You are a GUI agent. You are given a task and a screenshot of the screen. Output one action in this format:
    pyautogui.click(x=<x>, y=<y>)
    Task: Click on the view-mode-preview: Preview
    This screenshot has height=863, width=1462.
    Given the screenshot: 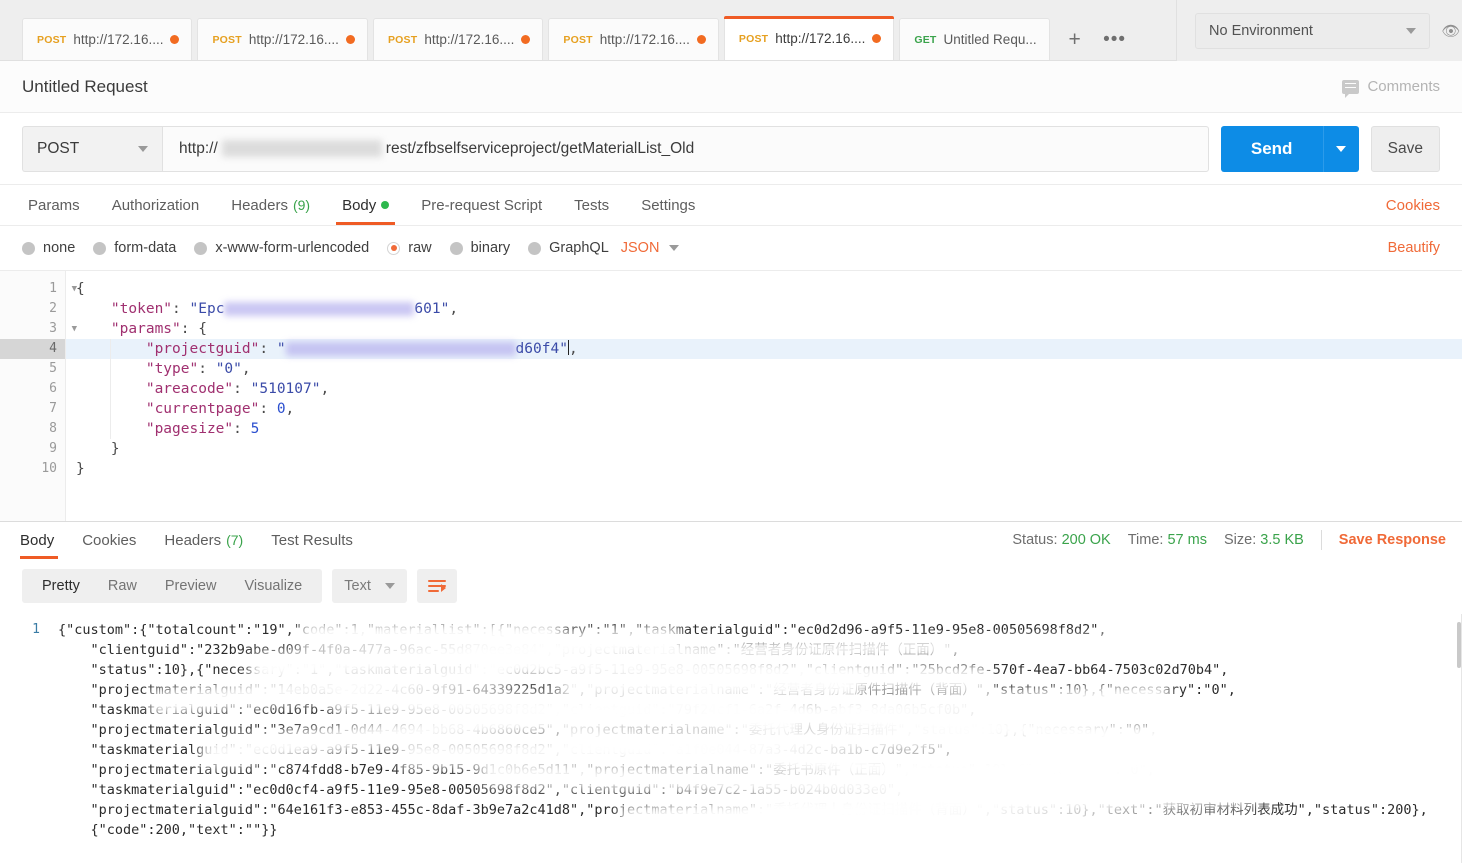 What is the action you would take?
    pyautogui.click(x=191, y=586)
    